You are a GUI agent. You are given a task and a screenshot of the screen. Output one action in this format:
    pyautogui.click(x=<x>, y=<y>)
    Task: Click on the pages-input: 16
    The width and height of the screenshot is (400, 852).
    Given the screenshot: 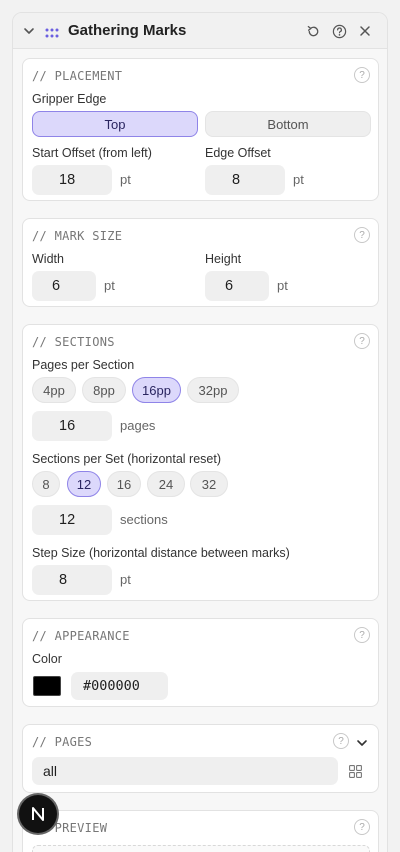 What is the action you would take?
    pyautogui.click(x=72, y=426)
    